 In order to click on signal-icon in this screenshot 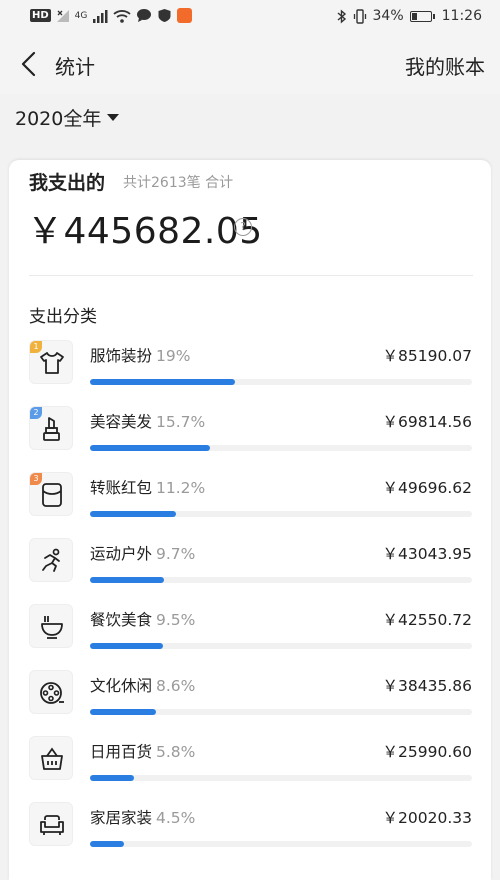, I will do `click(100, 16)`.